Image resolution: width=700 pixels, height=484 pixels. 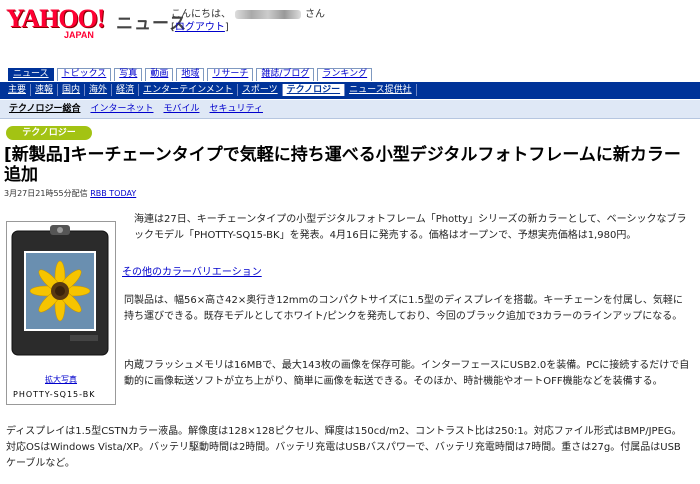 I want to click on nav-providers: ニュース提供社, so click(x=381, y=90).